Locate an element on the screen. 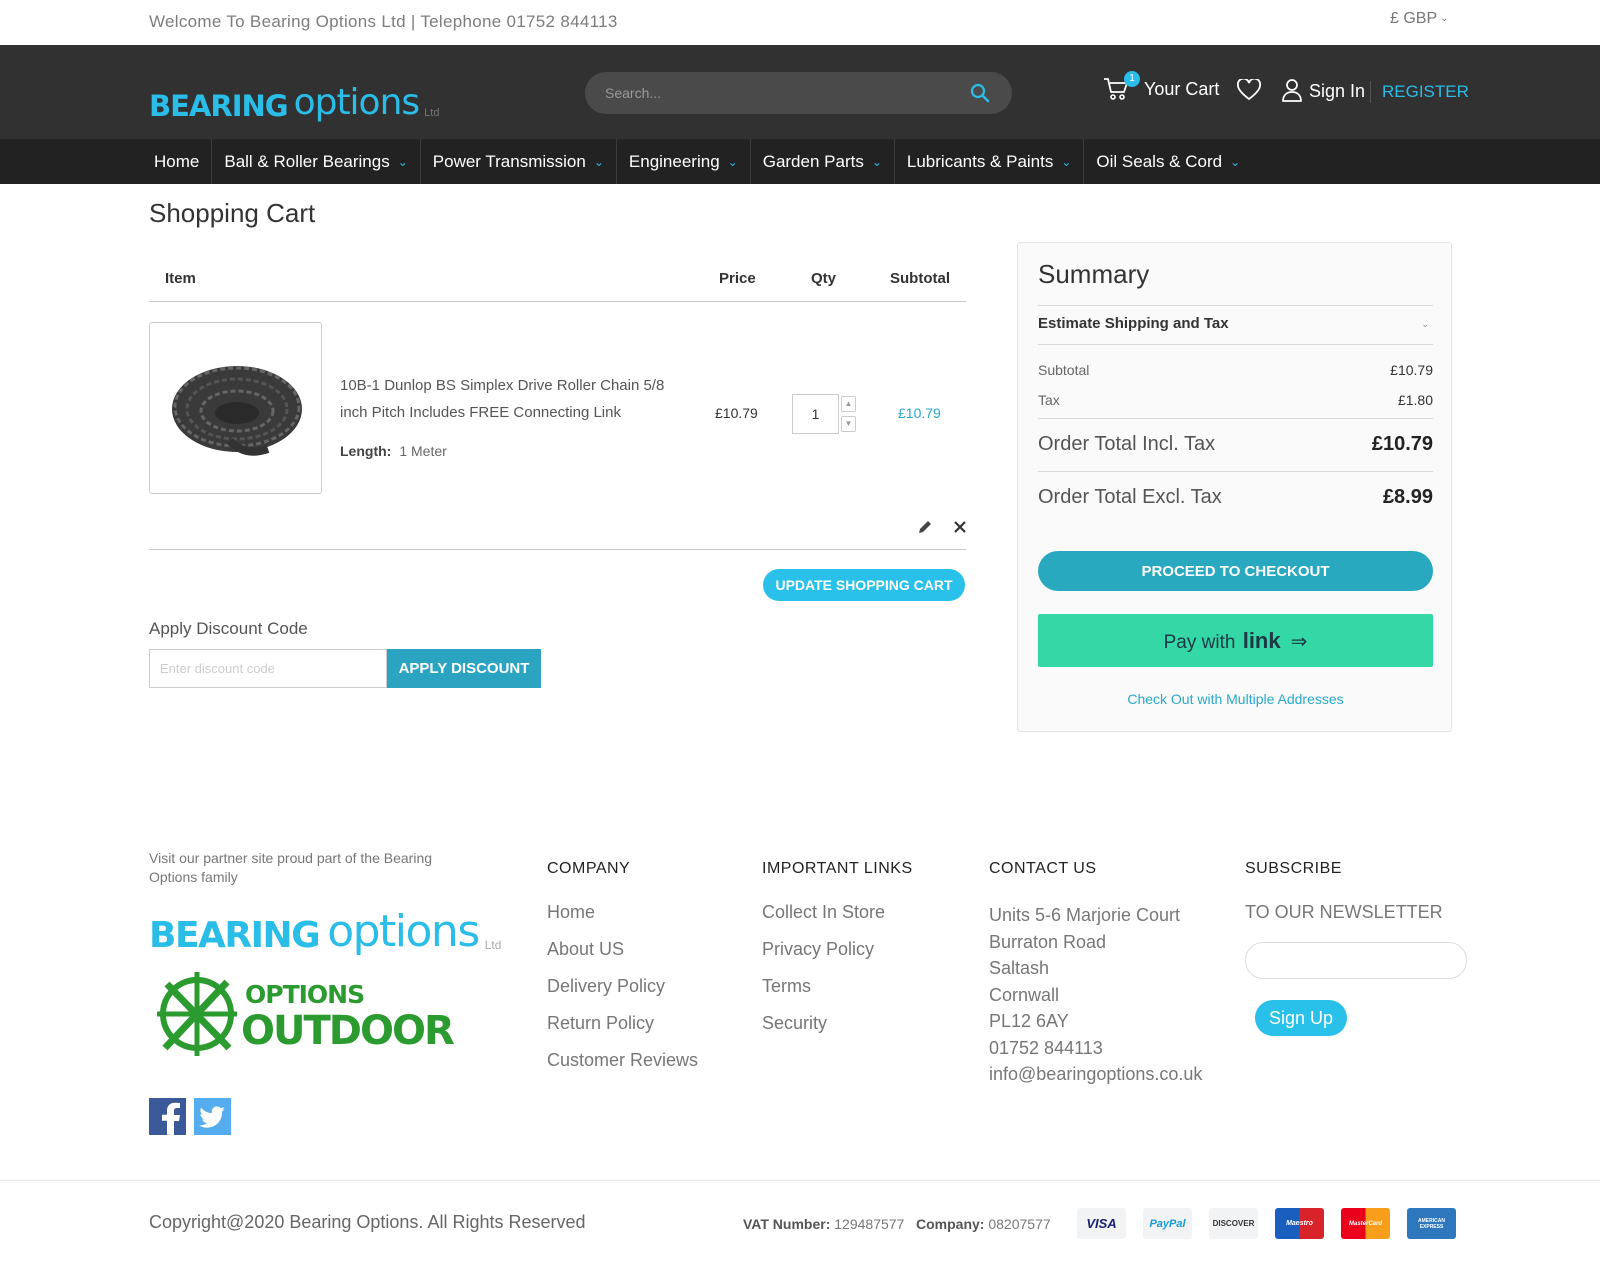 Image resolution: width=1600 pixels, height=1278 pixels. cart-count-badge: 1 is located at coordinates (1132, 79).